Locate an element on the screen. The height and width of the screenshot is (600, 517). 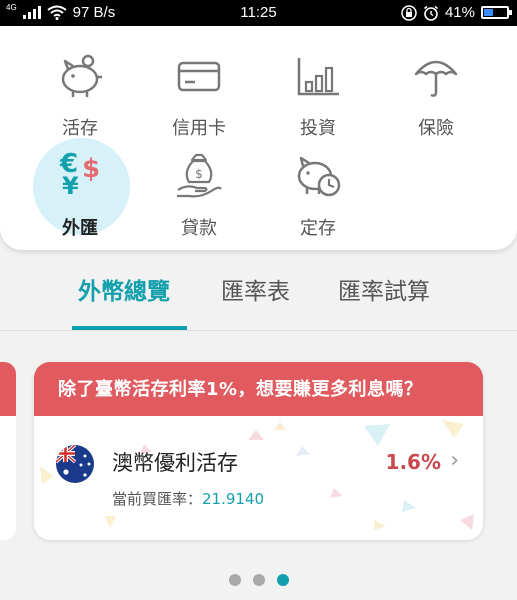
australia-flag-icon is located at coordinates (75, 464).